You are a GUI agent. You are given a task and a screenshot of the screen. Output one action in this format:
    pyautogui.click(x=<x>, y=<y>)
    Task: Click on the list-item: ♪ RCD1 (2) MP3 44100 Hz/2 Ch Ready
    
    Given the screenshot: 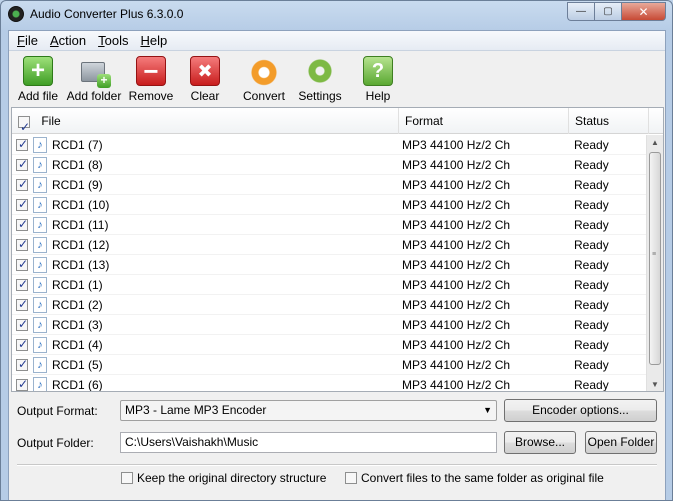 What is the action you would take?
    pyautogui.click(x=330, y=305)
    